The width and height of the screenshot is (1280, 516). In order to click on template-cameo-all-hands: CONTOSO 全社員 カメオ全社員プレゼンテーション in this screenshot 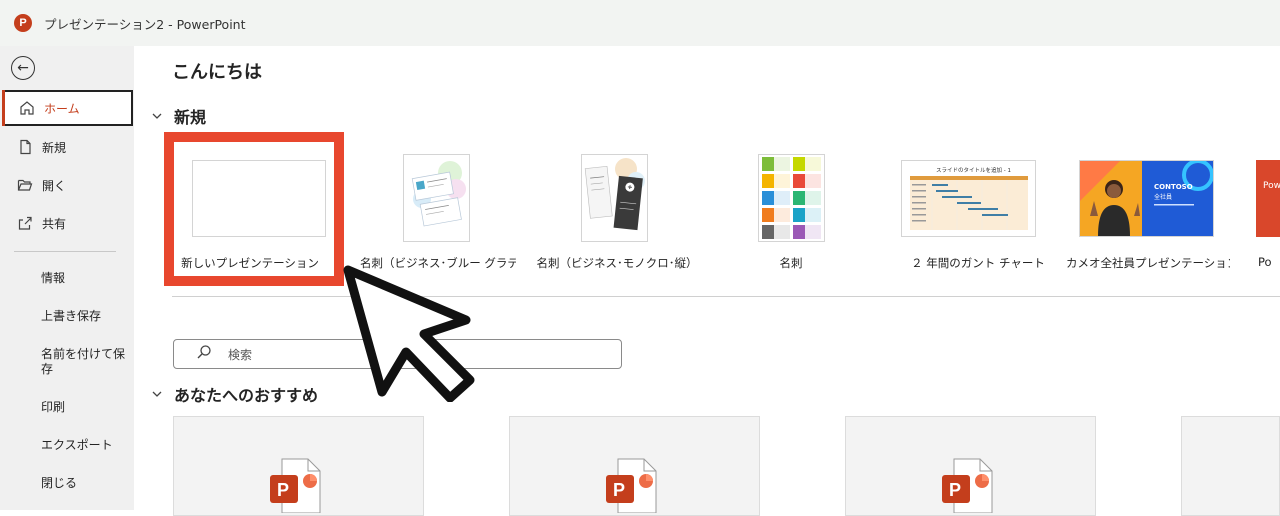, I will do `click(1148, 213)`.